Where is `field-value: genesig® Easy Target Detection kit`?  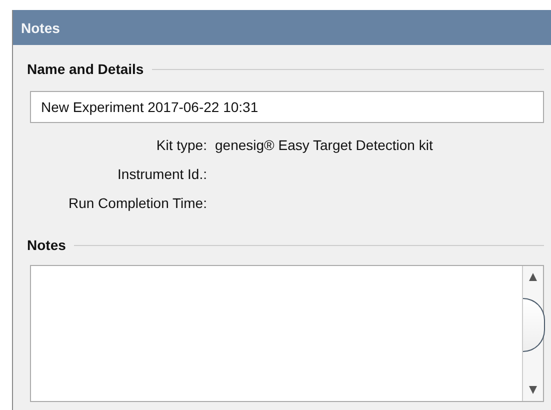
field-value: genesig® Easy Target Detection kit is located at coordinates (324, 145).